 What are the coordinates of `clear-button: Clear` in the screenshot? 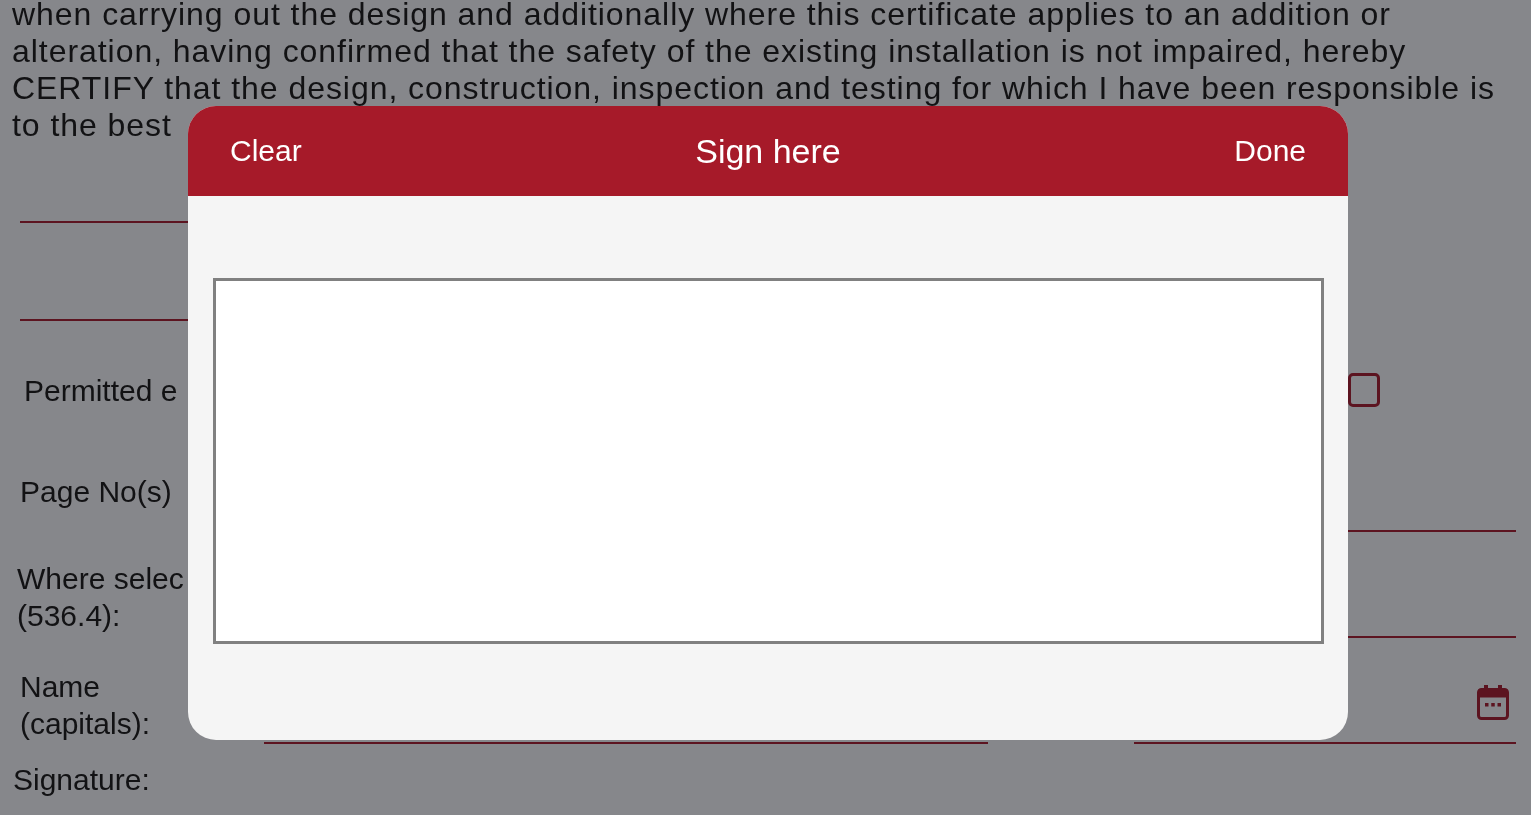 It's located at (266, 151).